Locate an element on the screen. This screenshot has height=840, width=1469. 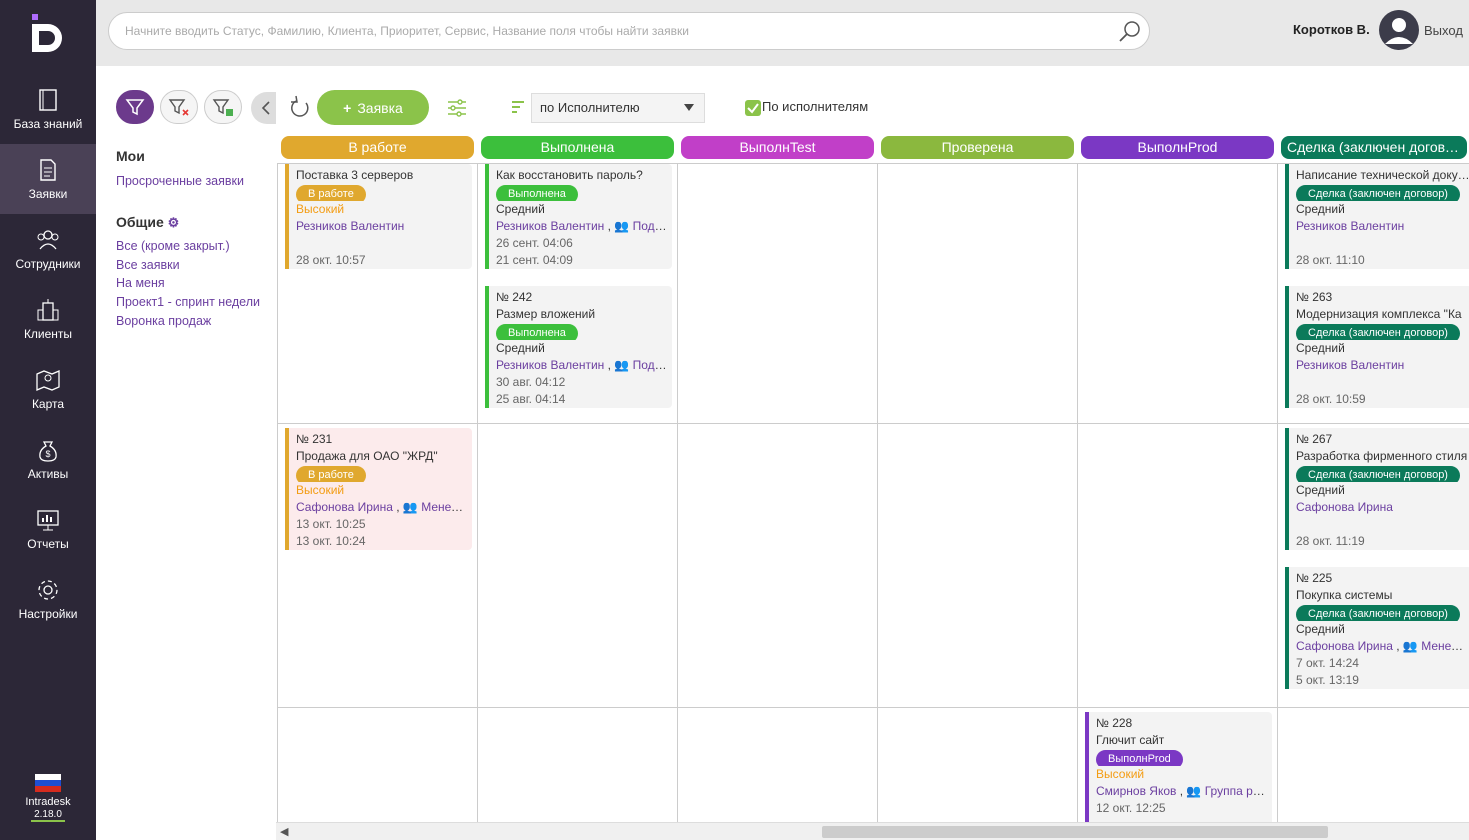
card-text: Разработка фирменного стиля is located at coordinates (1382, 456).